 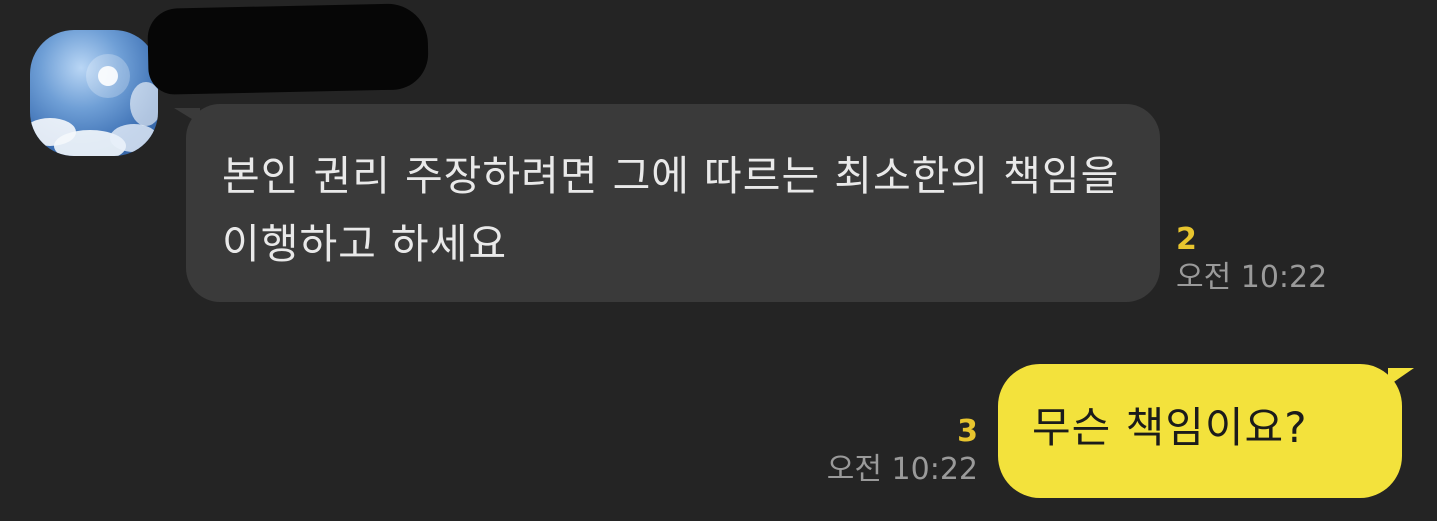 I want to click on sky-photo-avatar-icon, so click(x=94, y=105).